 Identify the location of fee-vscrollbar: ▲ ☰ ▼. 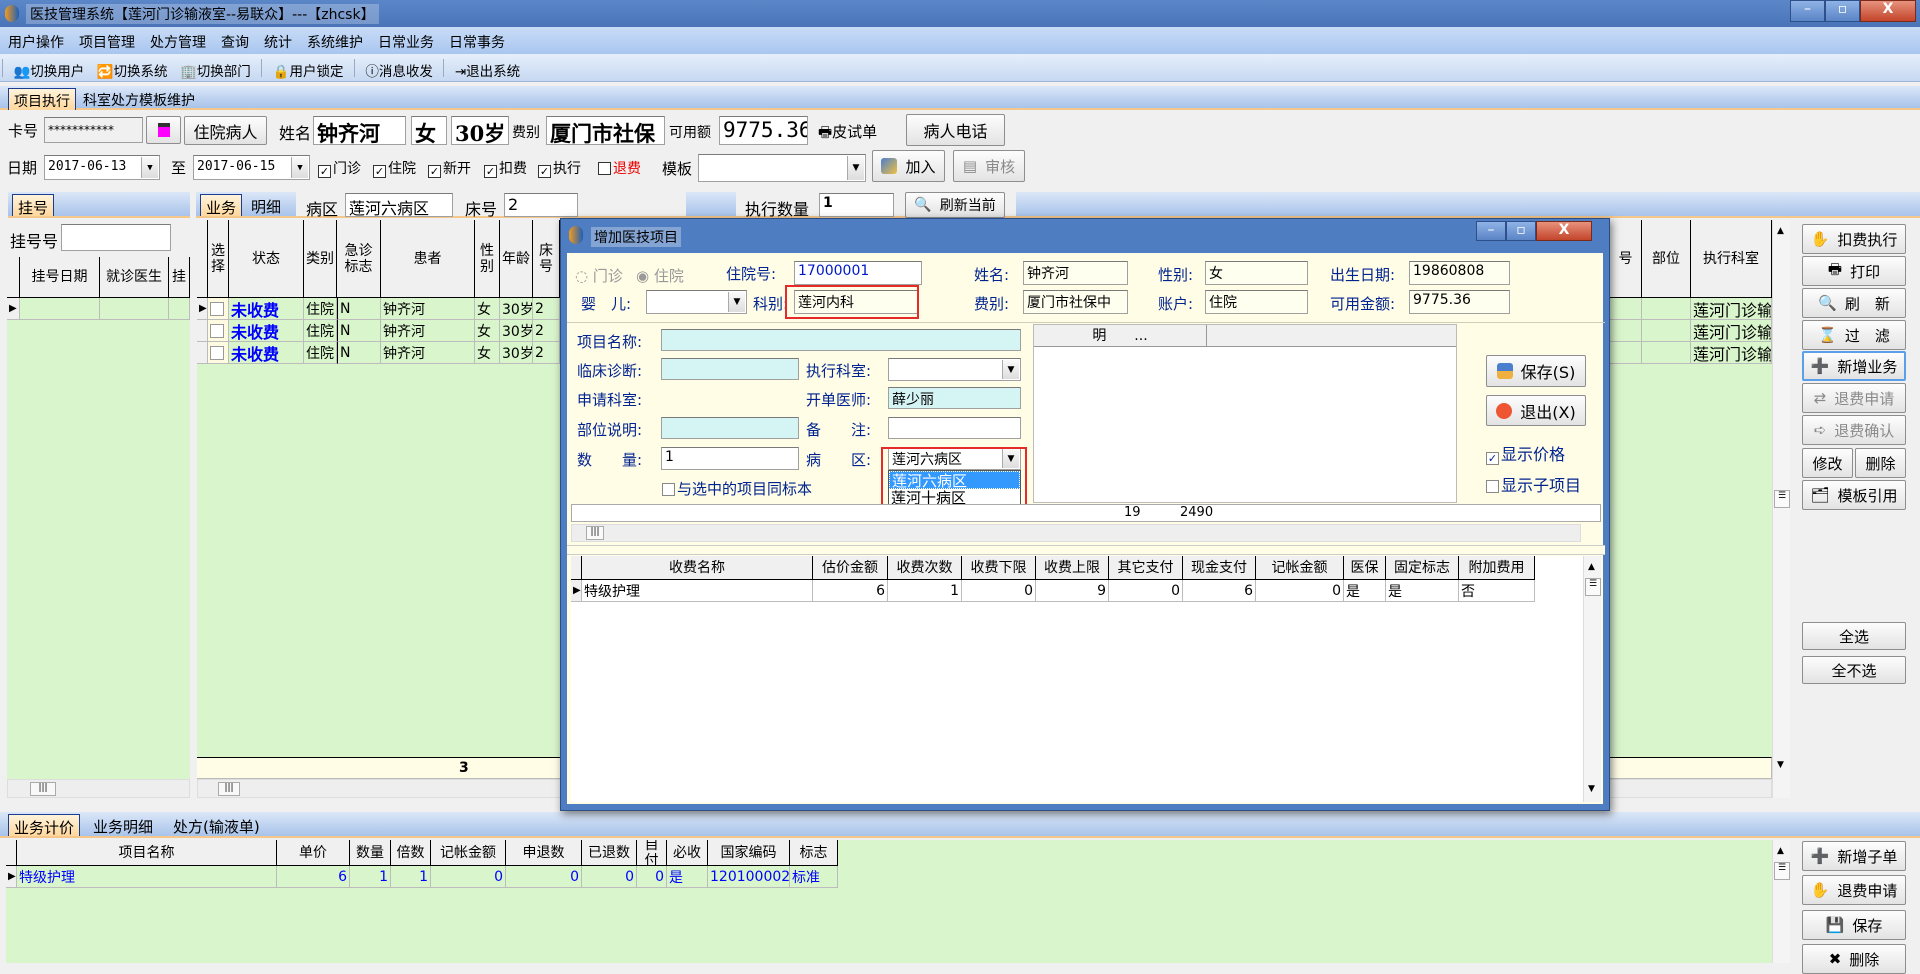
(1592, 679).